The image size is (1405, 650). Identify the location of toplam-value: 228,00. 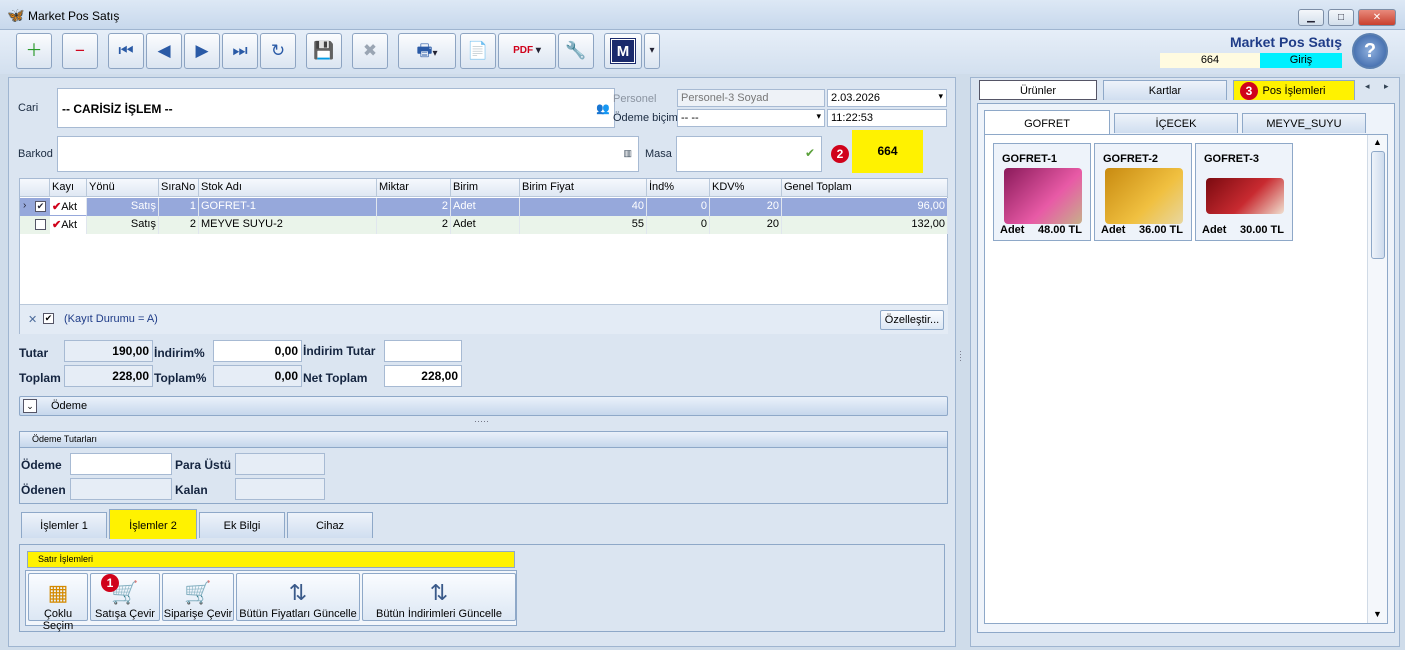
(108, 376).